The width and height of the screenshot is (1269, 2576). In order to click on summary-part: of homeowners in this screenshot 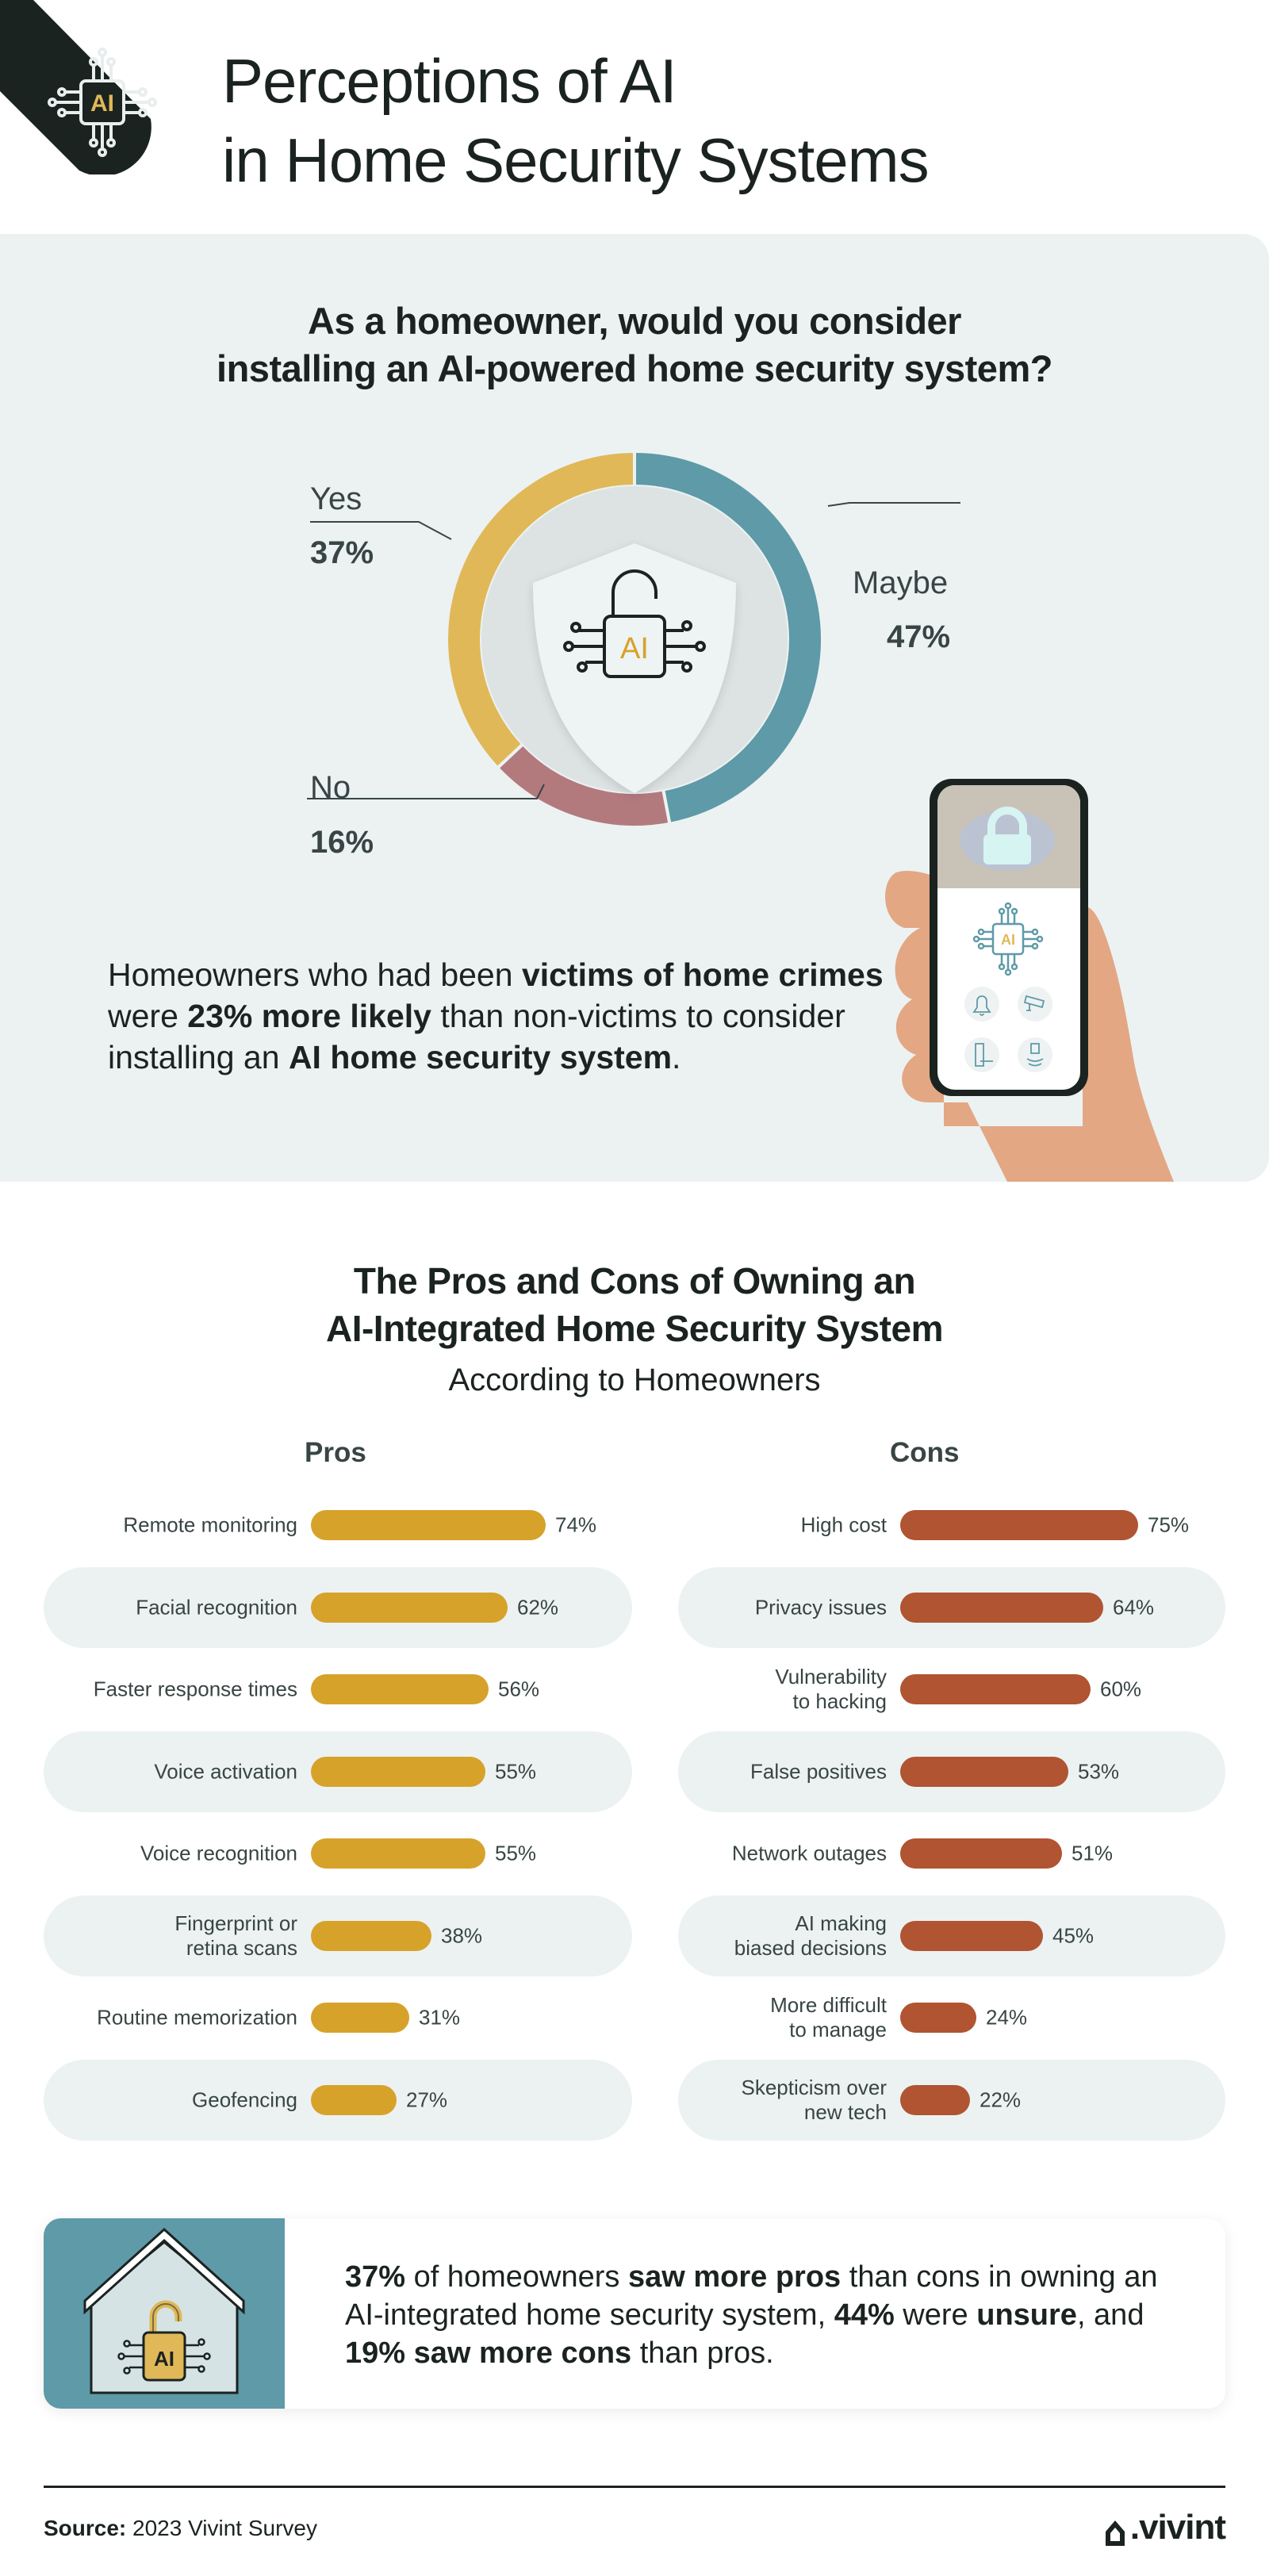, I will do `click(516, 2277)`.